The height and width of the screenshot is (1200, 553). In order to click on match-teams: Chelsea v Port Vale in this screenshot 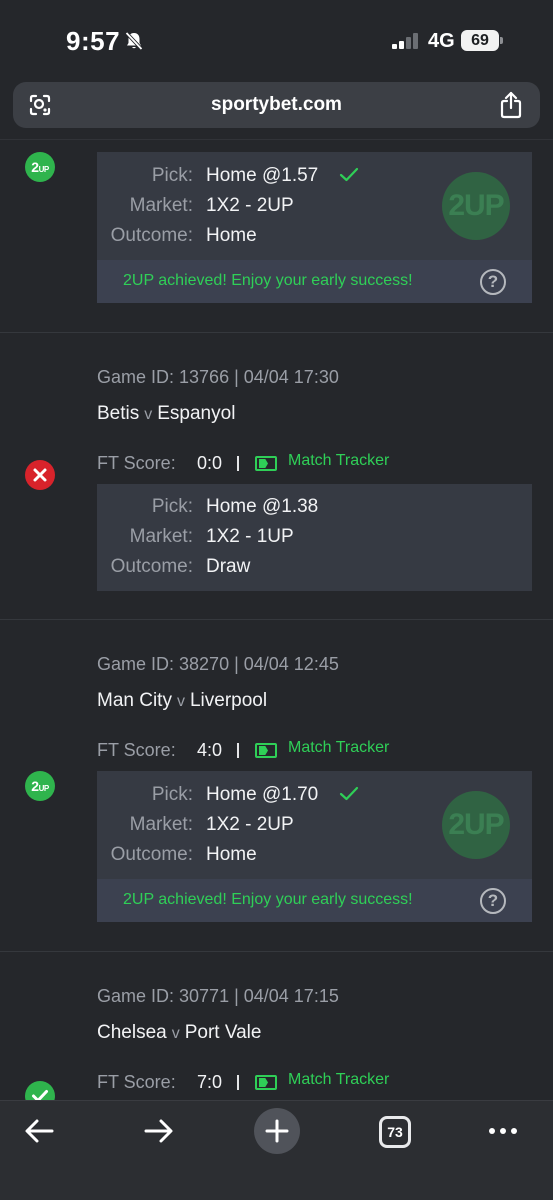, I will do `click(179, 1033)`.